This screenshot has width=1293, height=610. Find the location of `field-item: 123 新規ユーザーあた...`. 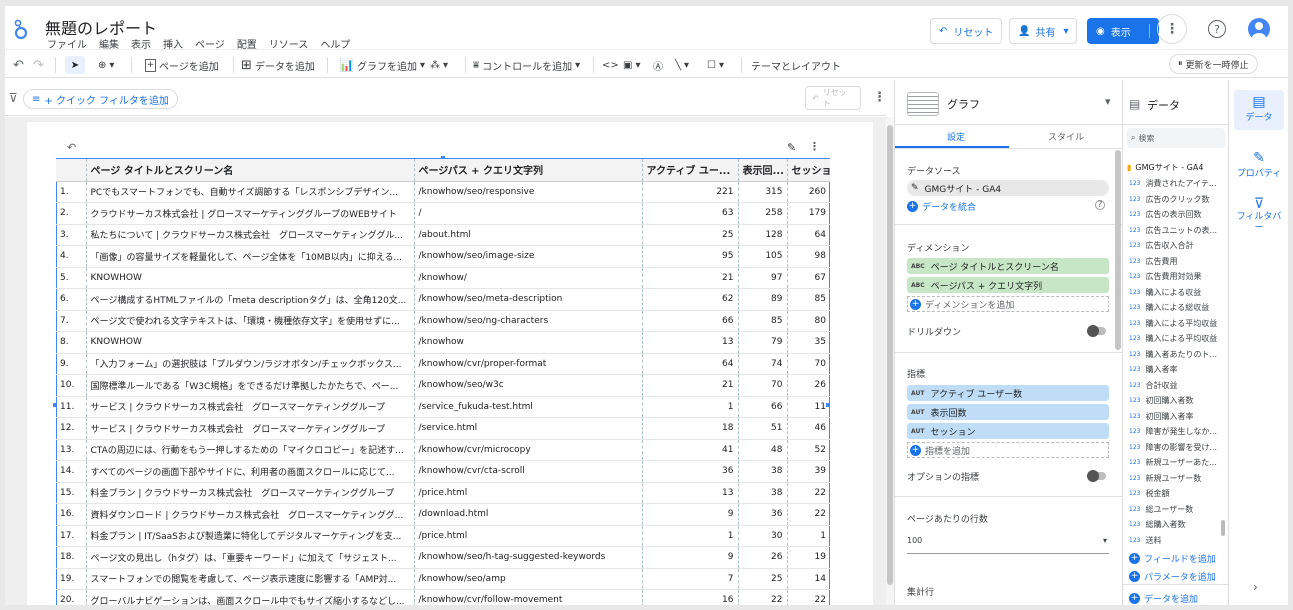

field-item: 123 新規ユーザーあた... is located at coordinates (1175, 463).